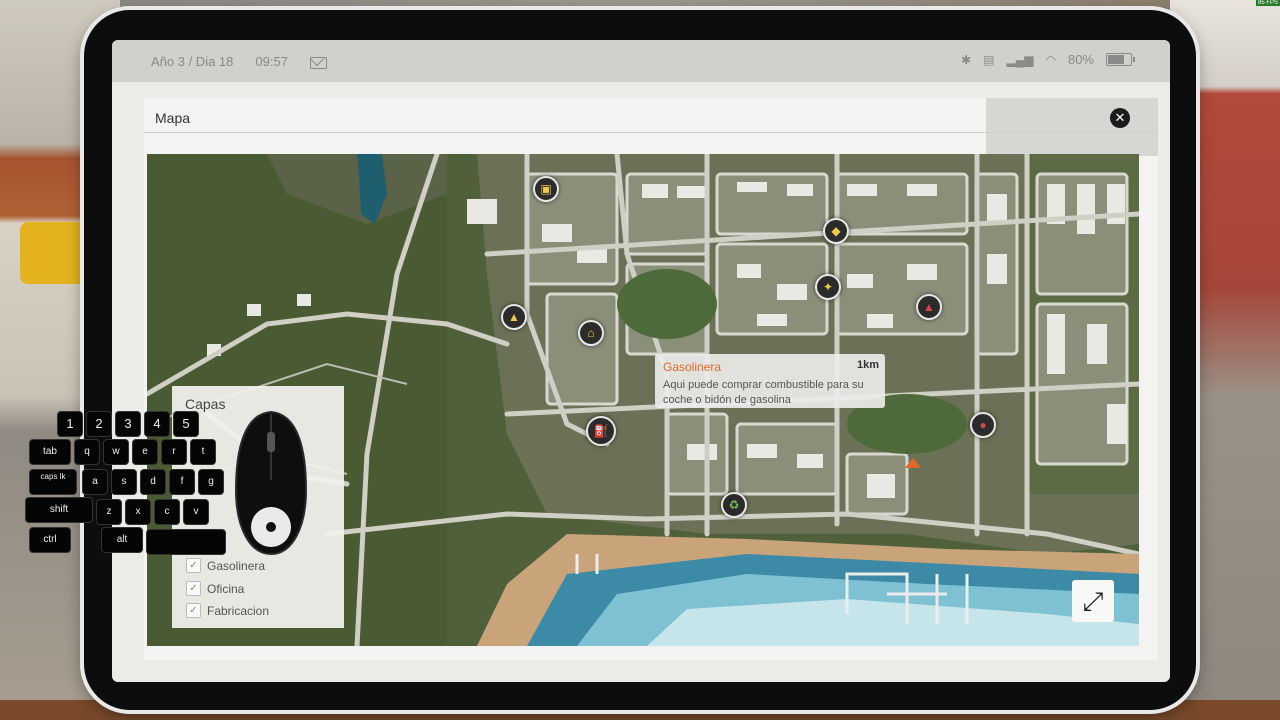 The image size is (1280, 720). What do you see at coordinates (929, 307) in the screenshot?
I see `cake-icon: ▲` at bounding box center [929, 307].